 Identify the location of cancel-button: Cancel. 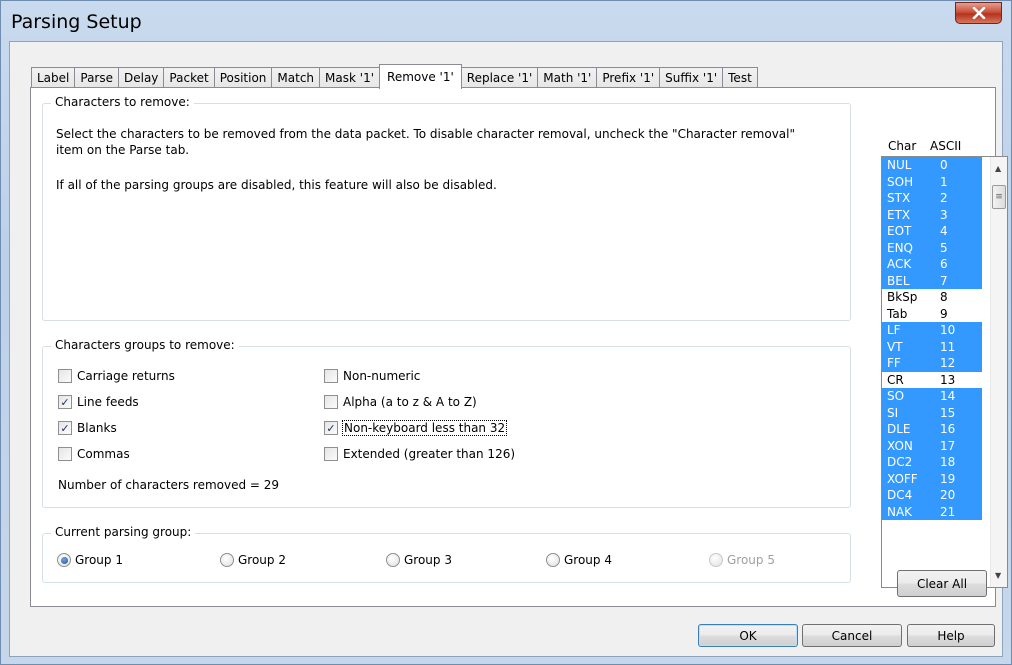
(852, 635).